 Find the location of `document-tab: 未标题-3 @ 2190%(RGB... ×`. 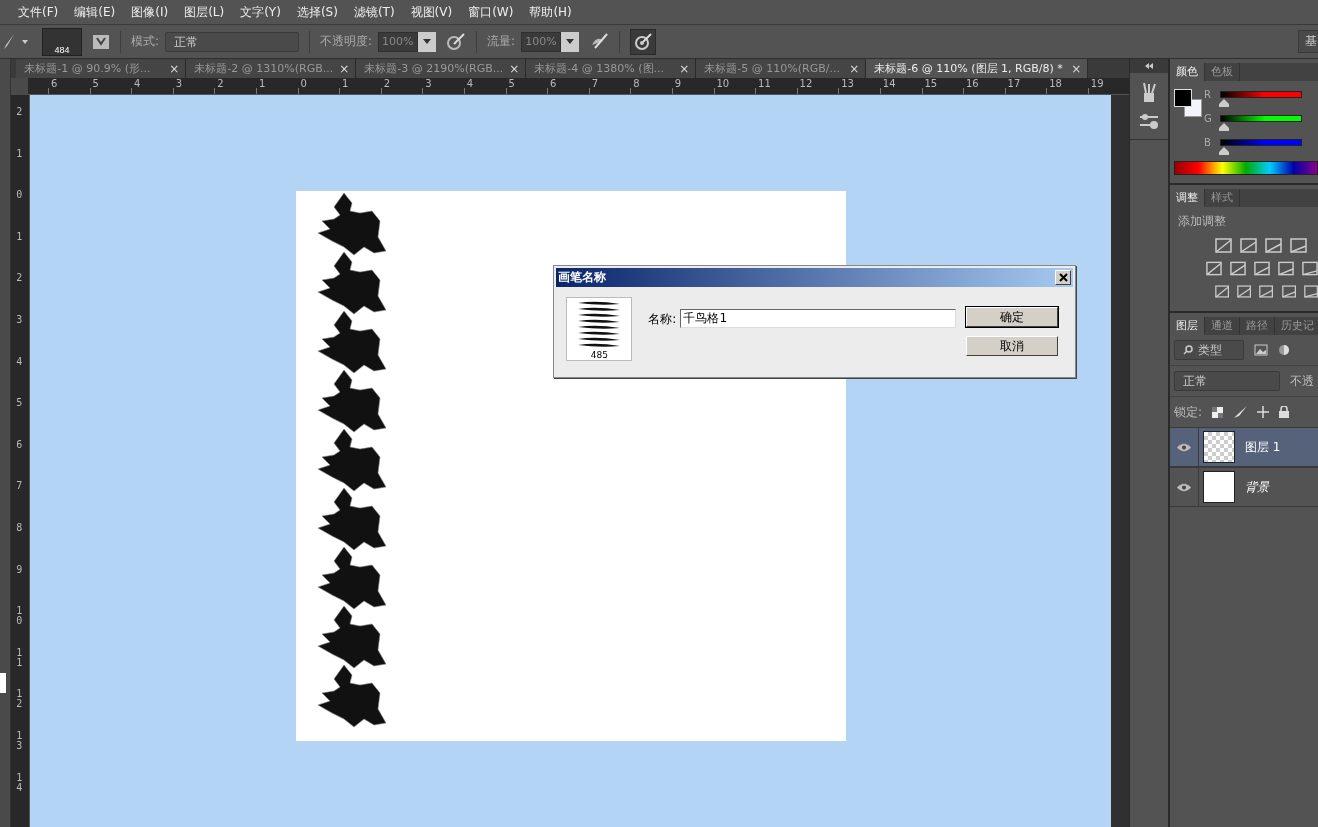

document-tab: 未标题-3 @ 2190%(RGB... × is located at coordinates (441, 68).